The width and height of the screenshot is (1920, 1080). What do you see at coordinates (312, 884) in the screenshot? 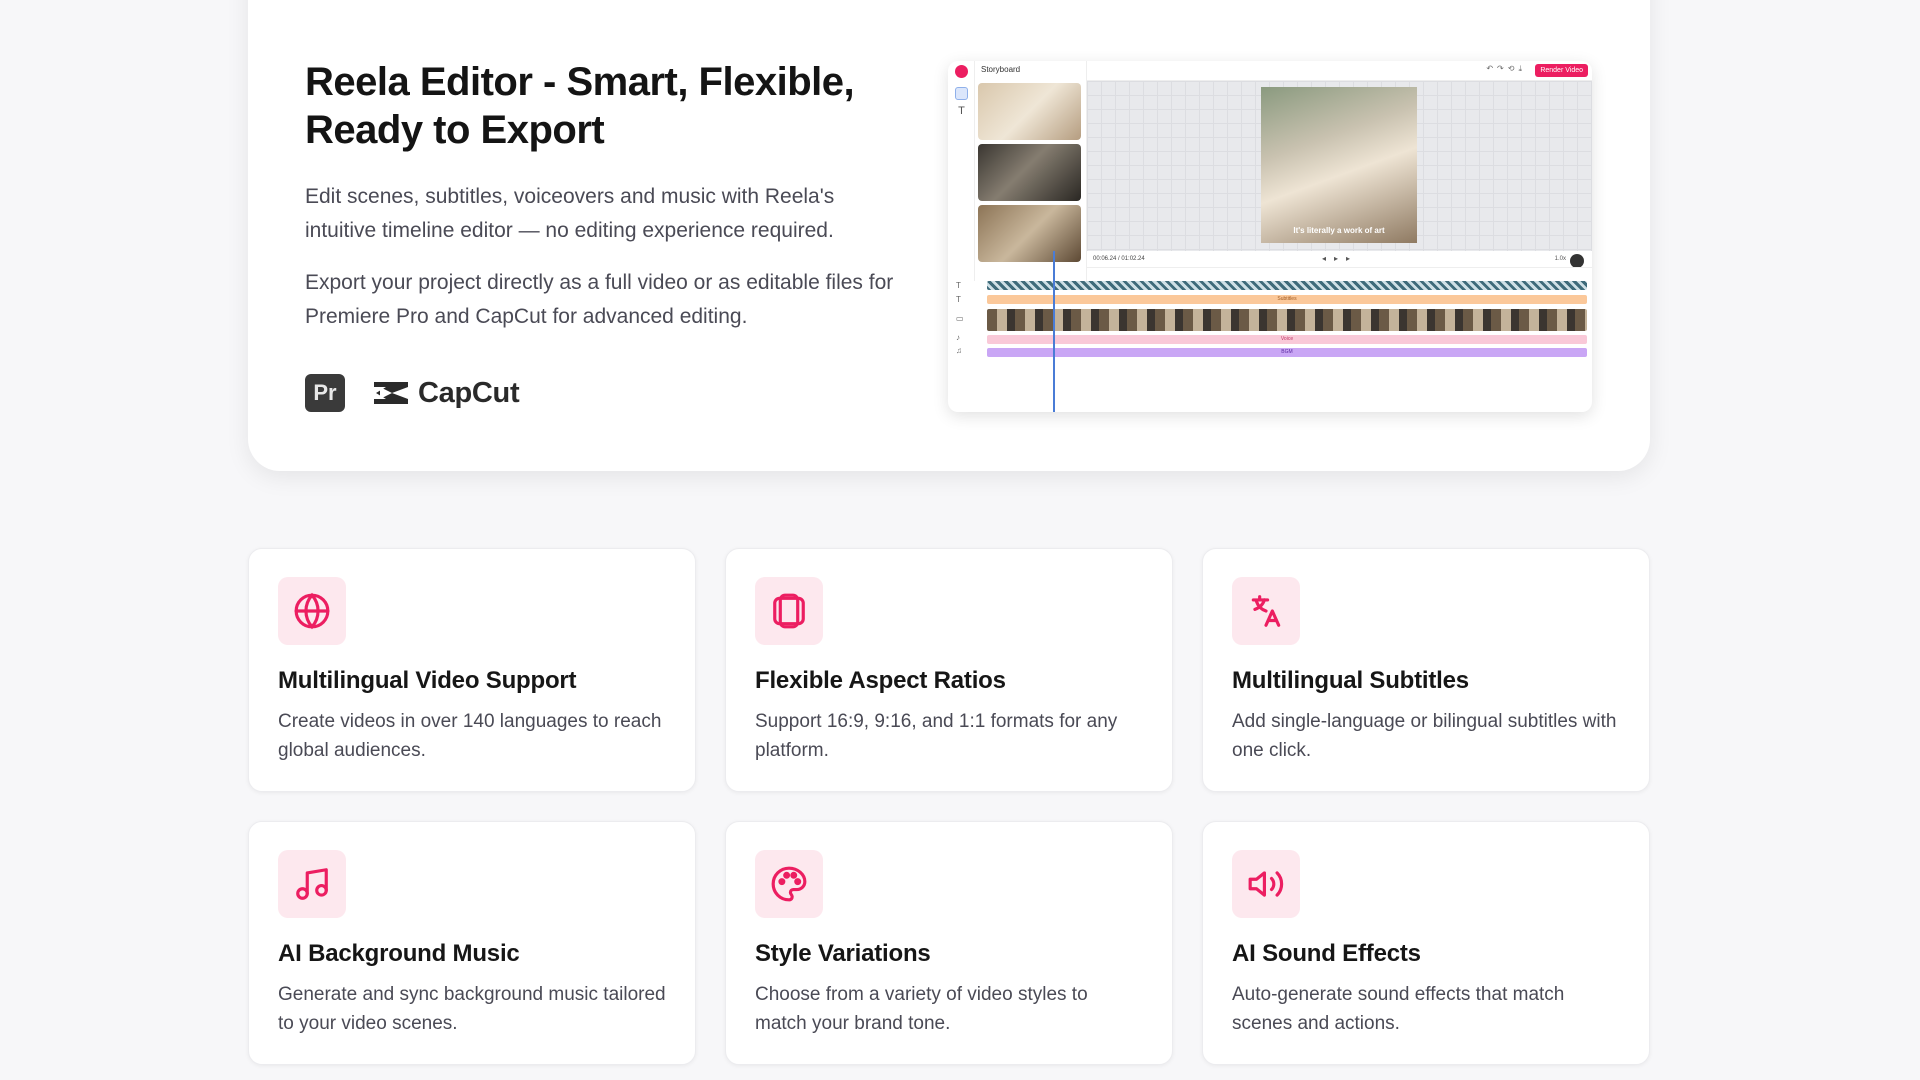
I see `music-note-icon` at bounding box center [312, 884].